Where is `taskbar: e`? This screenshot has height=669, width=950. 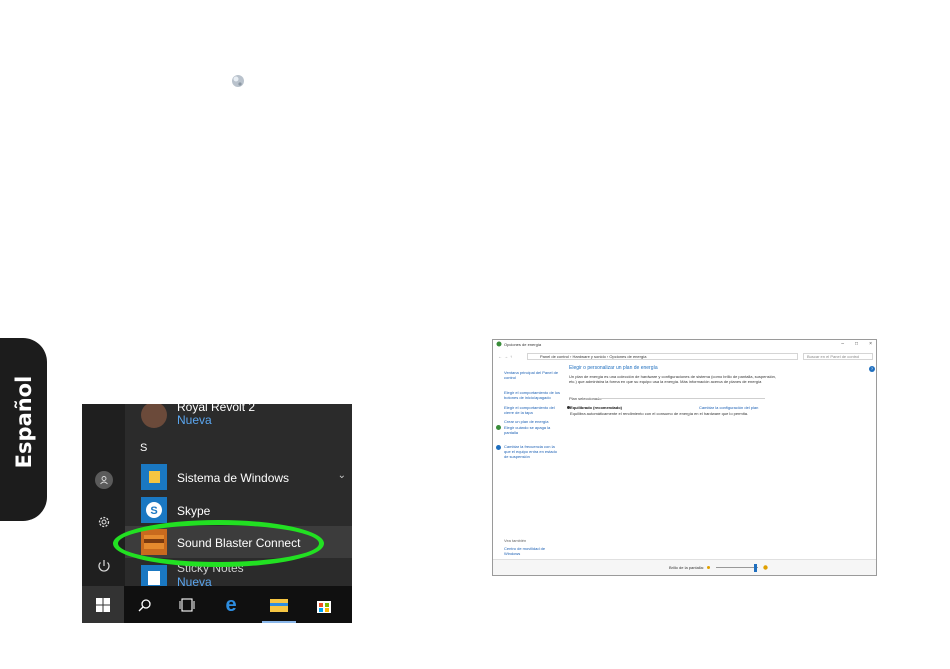 taskbar: e is located at coordinates (217, 604).